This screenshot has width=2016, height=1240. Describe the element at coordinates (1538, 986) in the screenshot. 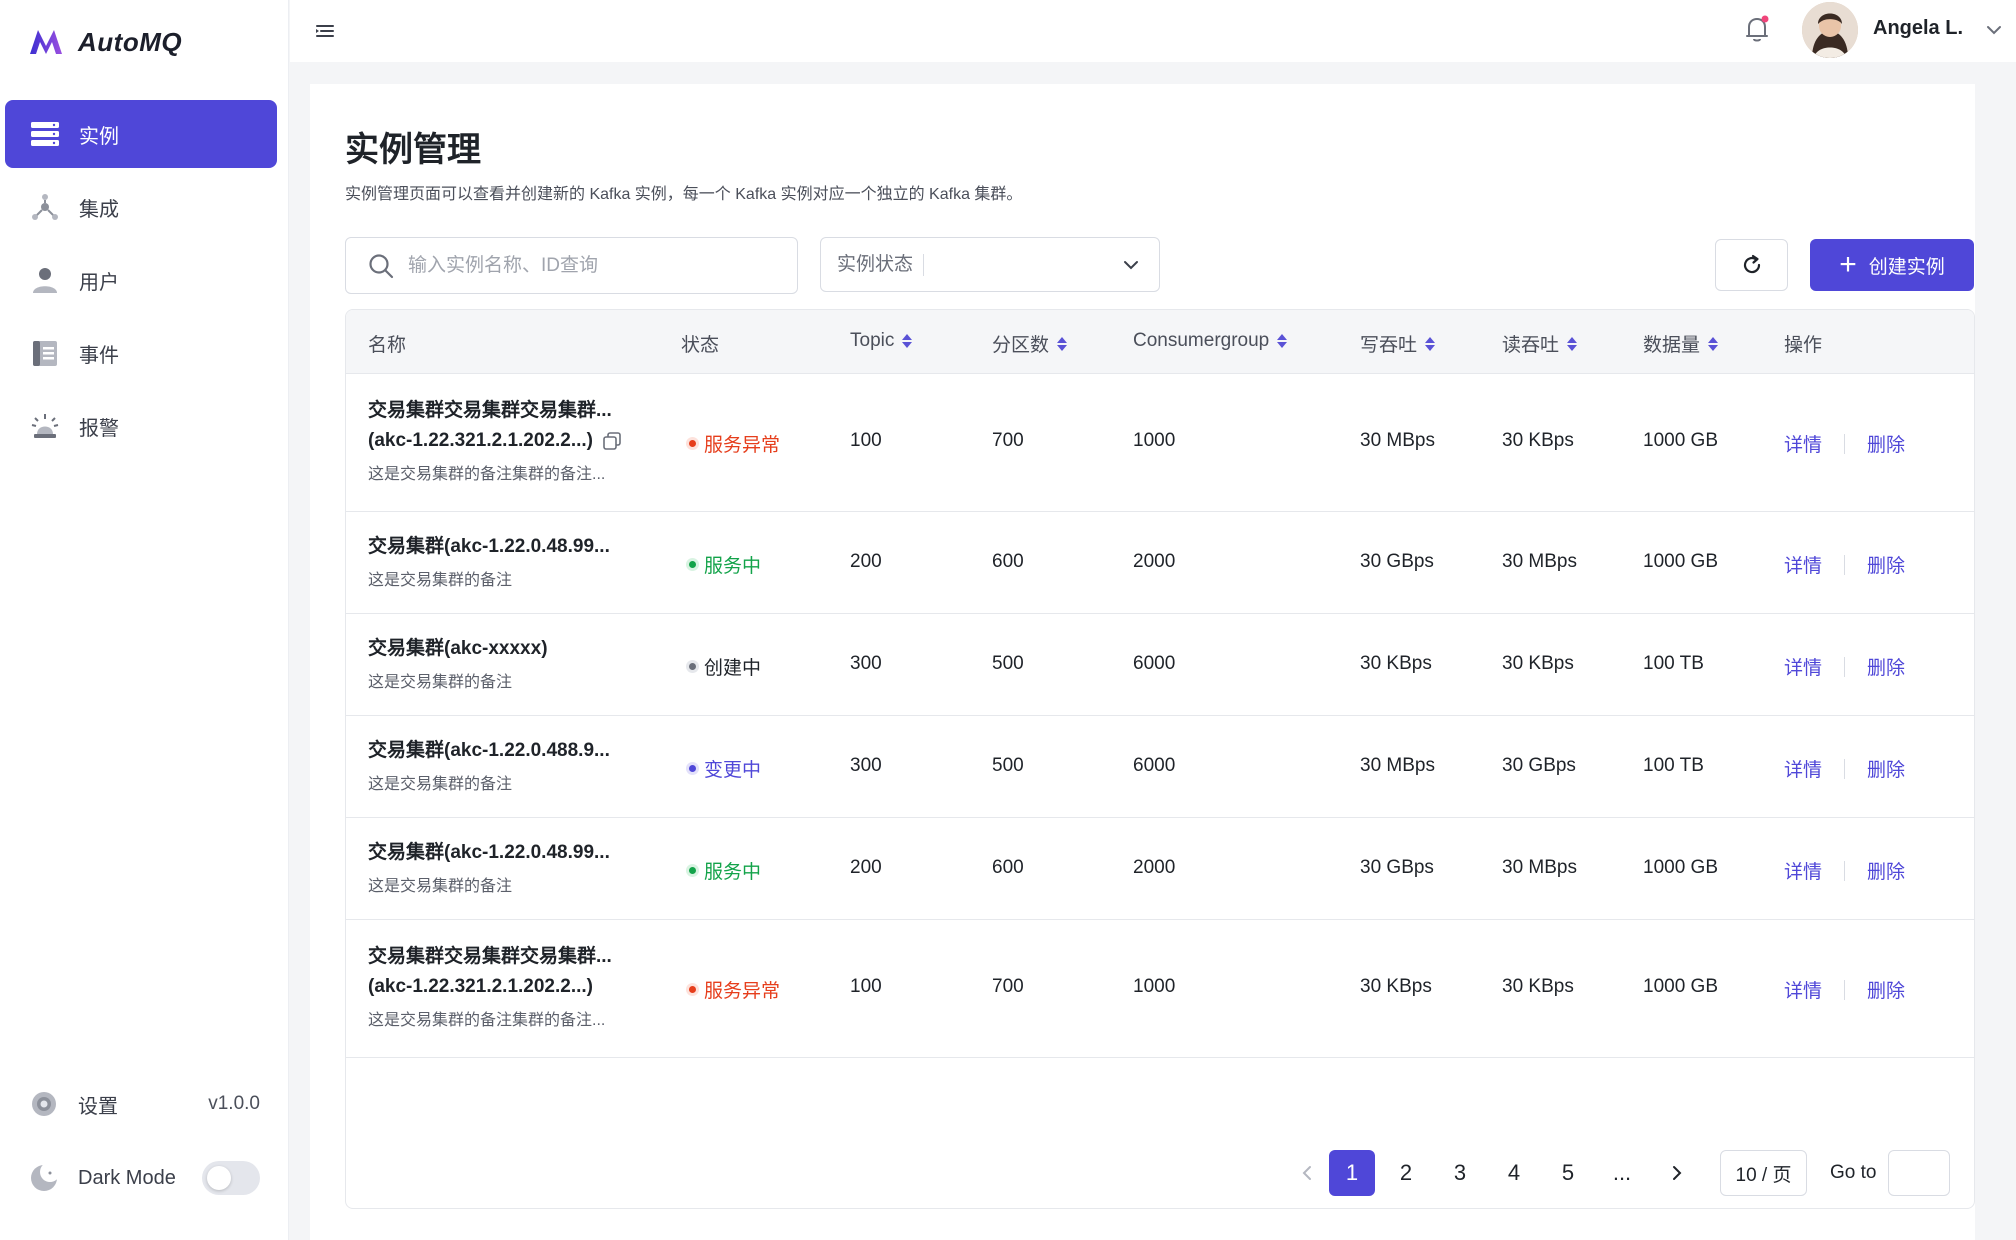

I see `read-throughput: 30 KBps` at that location.